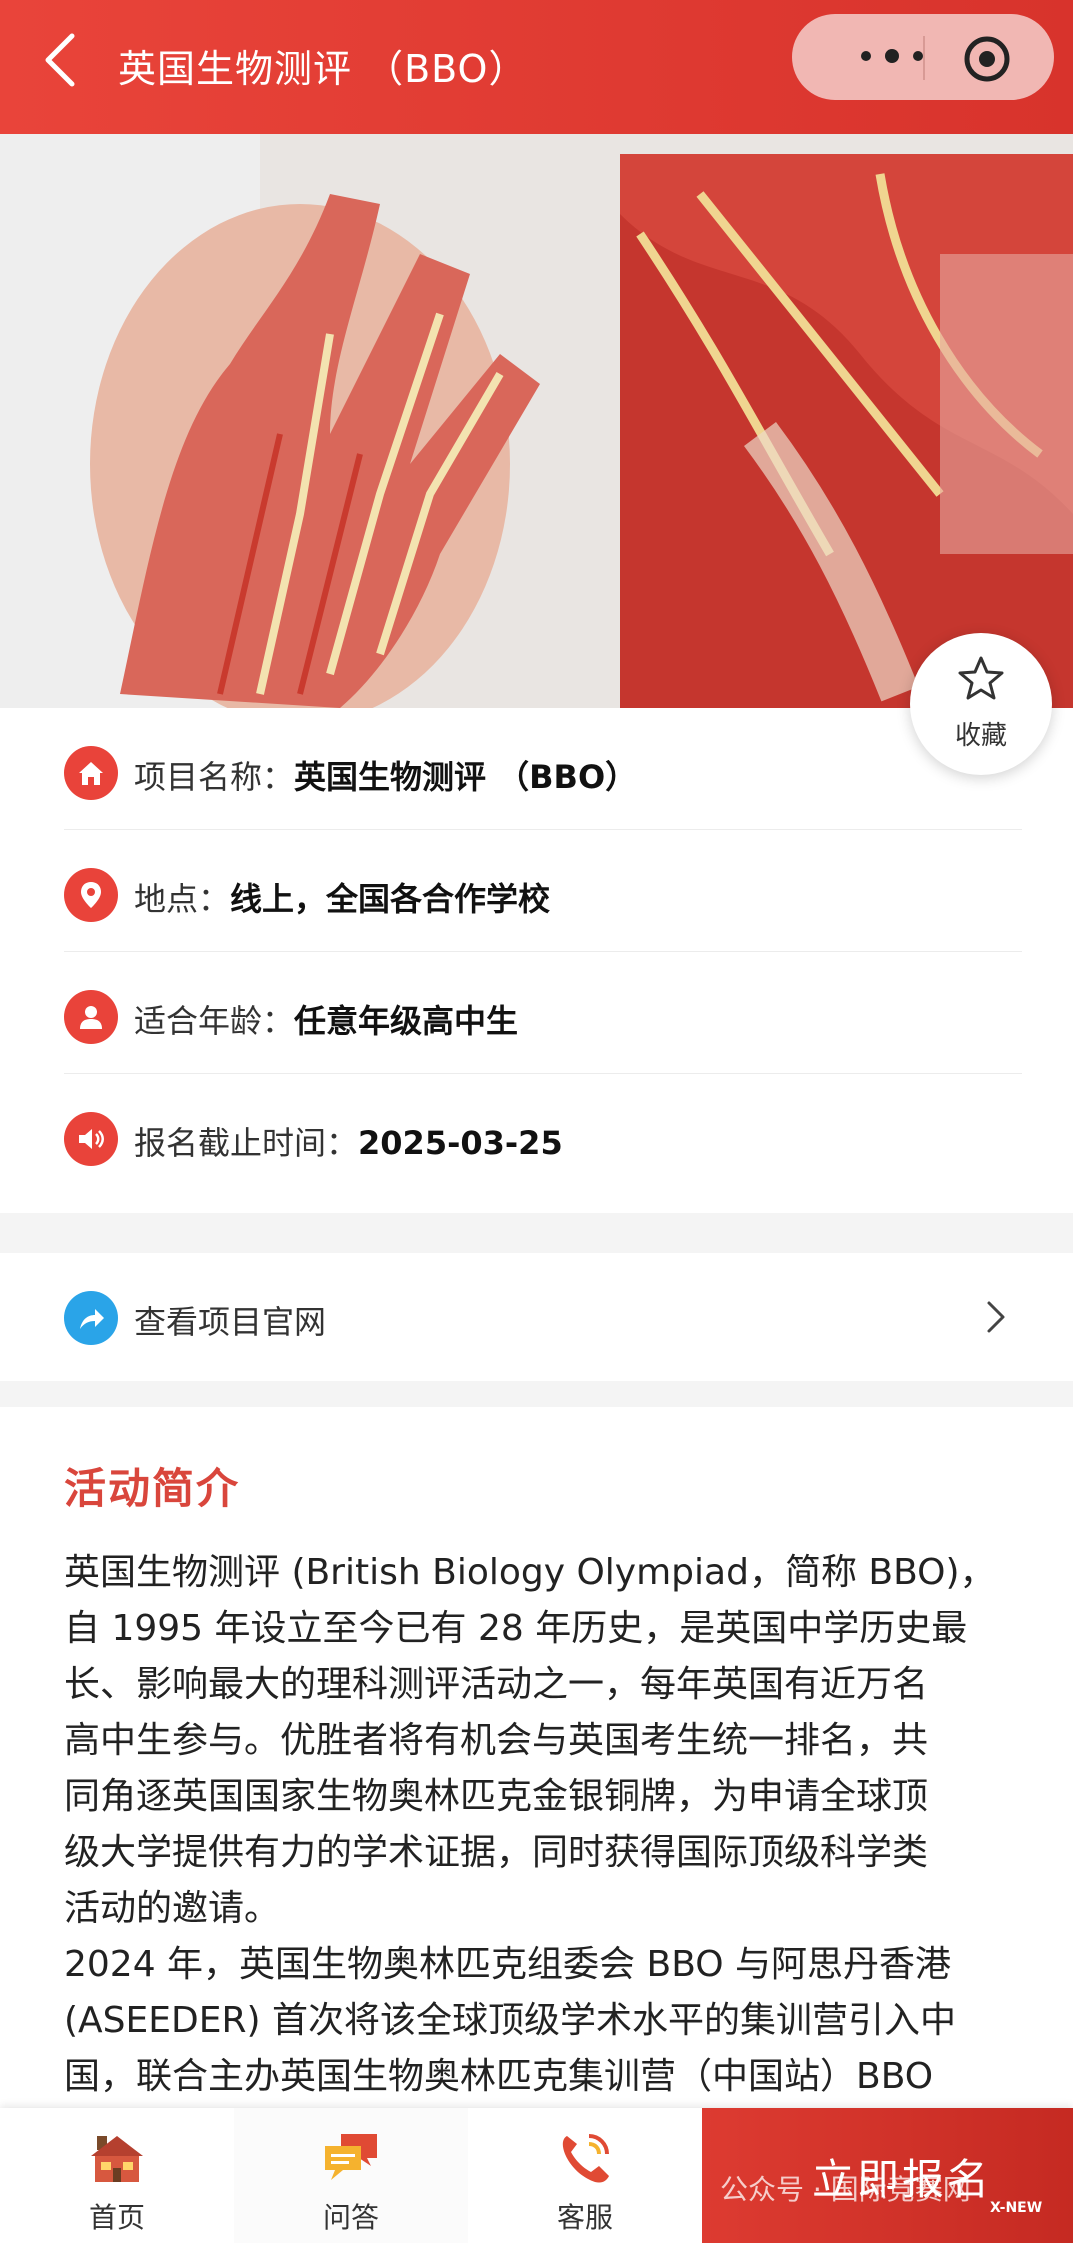  Describe the element at coordinates (406, 1021) in the screenshot. I see `info-value: 任意年级高中生` at that location.